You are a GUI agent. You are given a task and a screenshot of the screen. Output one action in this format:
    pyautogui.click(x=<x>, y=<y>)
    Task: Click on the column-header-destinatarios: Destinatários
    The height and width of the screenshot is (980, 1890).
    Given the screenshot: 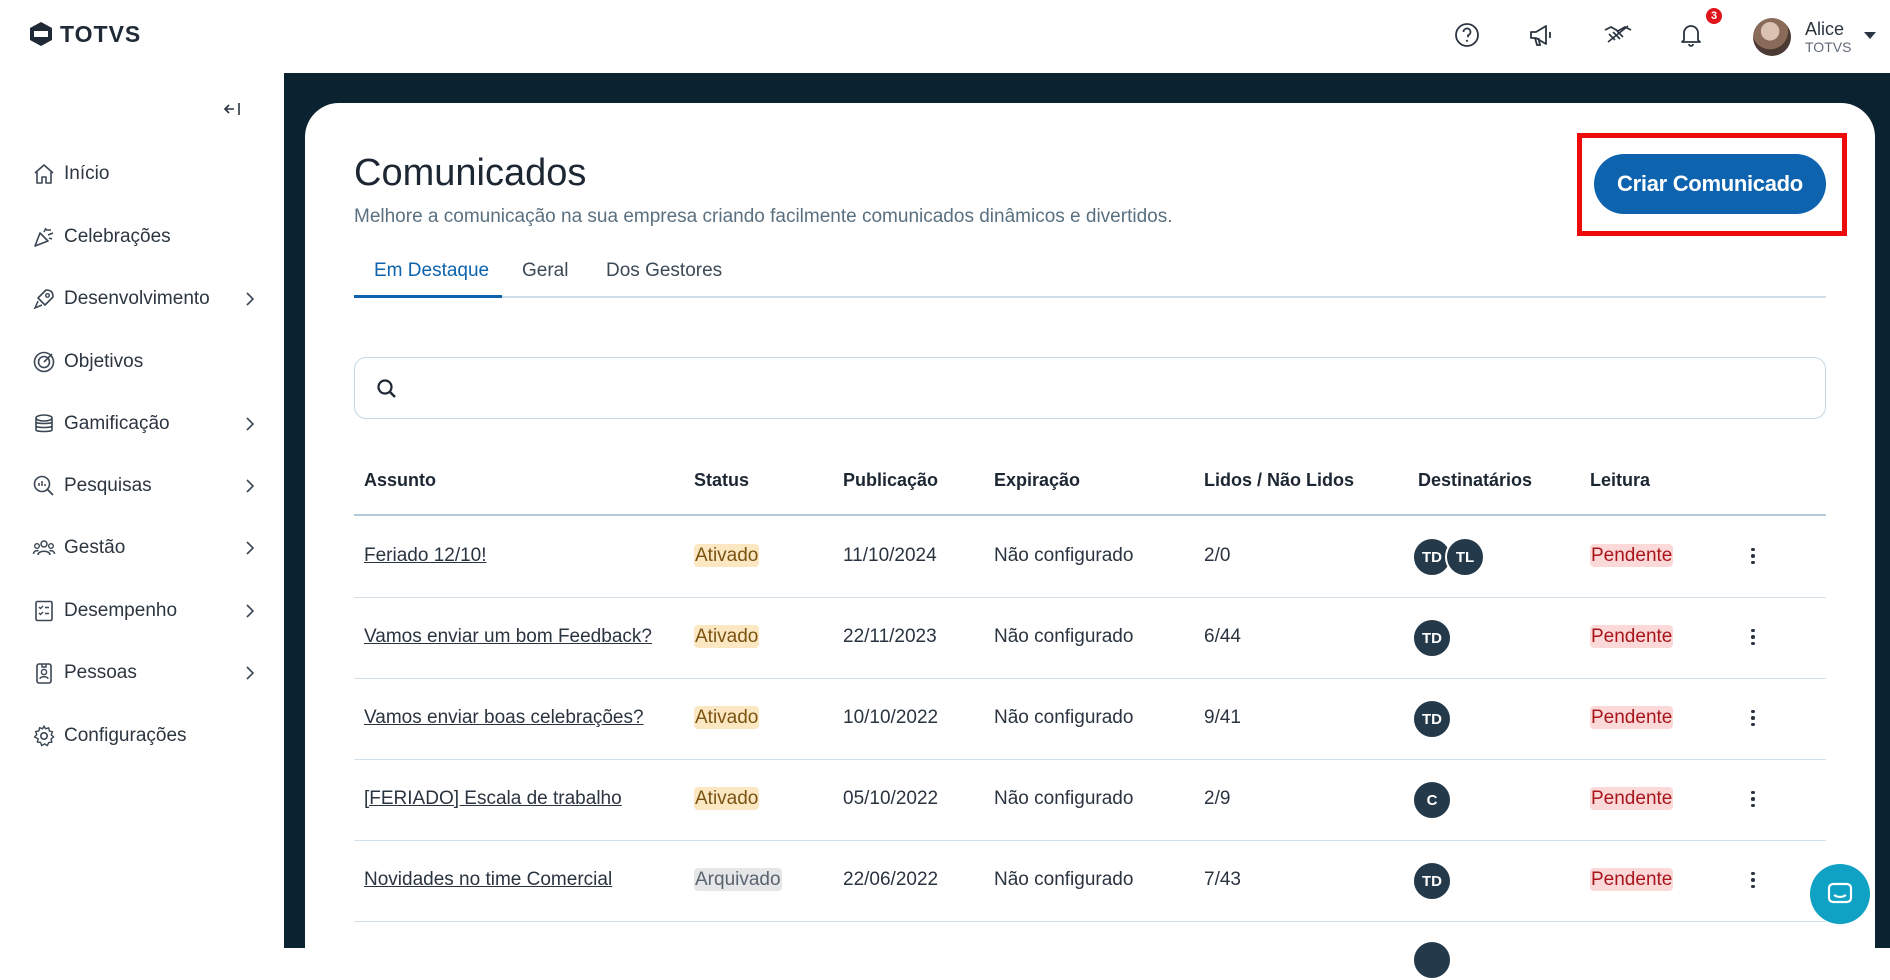 What is the action you would take?
    pyautogui.click(x=1475, y=480)
    